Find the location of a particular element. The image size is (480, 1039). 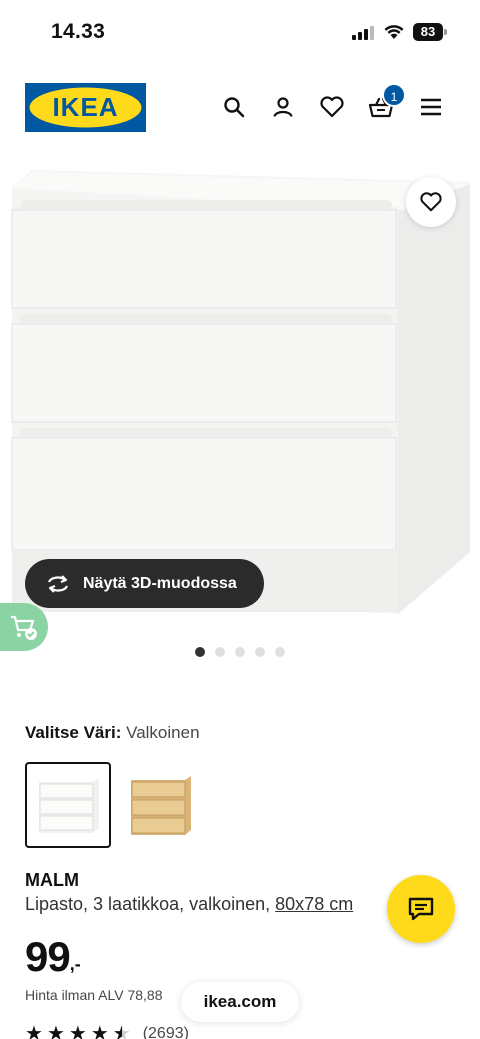

price-excluding-vat: Hinta ilman ALV 78,88 is located at coordinates (94, 995).